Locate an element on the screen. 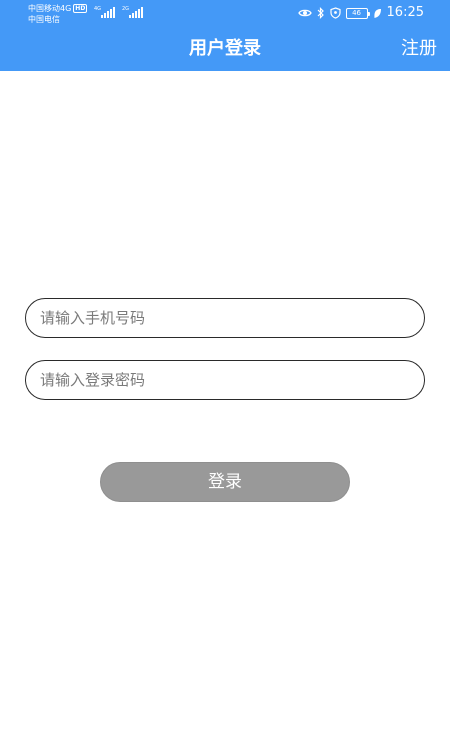 The width and height of the screenshot is (450, 750). status-time: 16:25 is located at coordinates (405, 12).